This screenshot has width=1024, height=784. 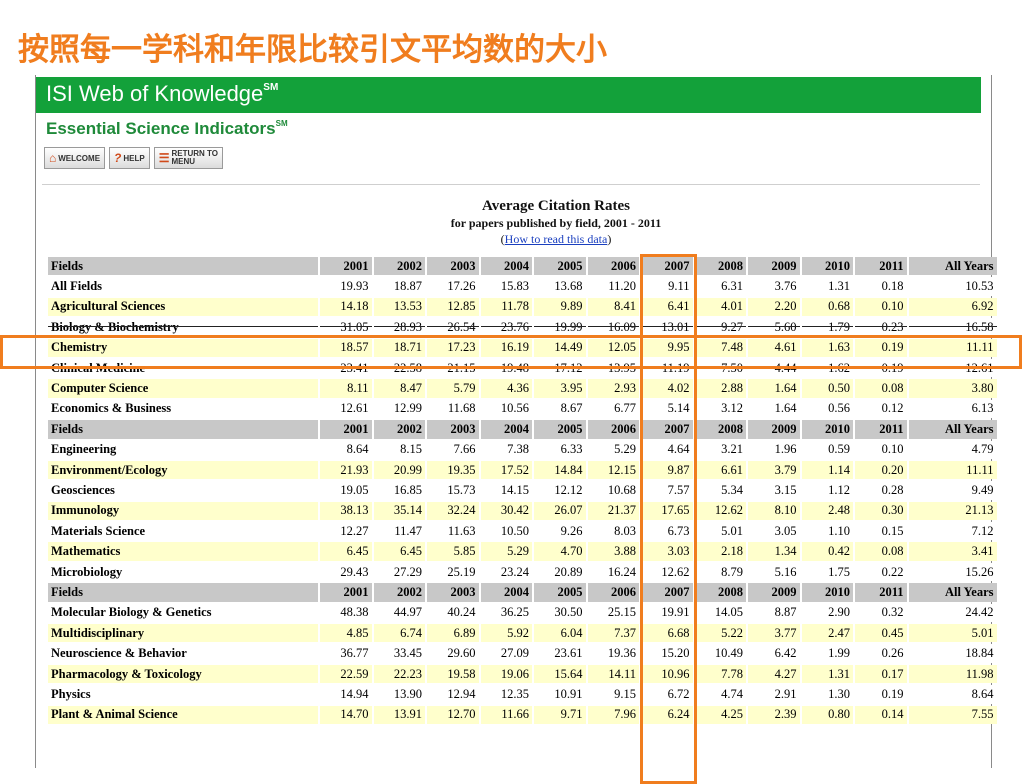 I want to click on column-header: 2009, so click(x=774, y=266).